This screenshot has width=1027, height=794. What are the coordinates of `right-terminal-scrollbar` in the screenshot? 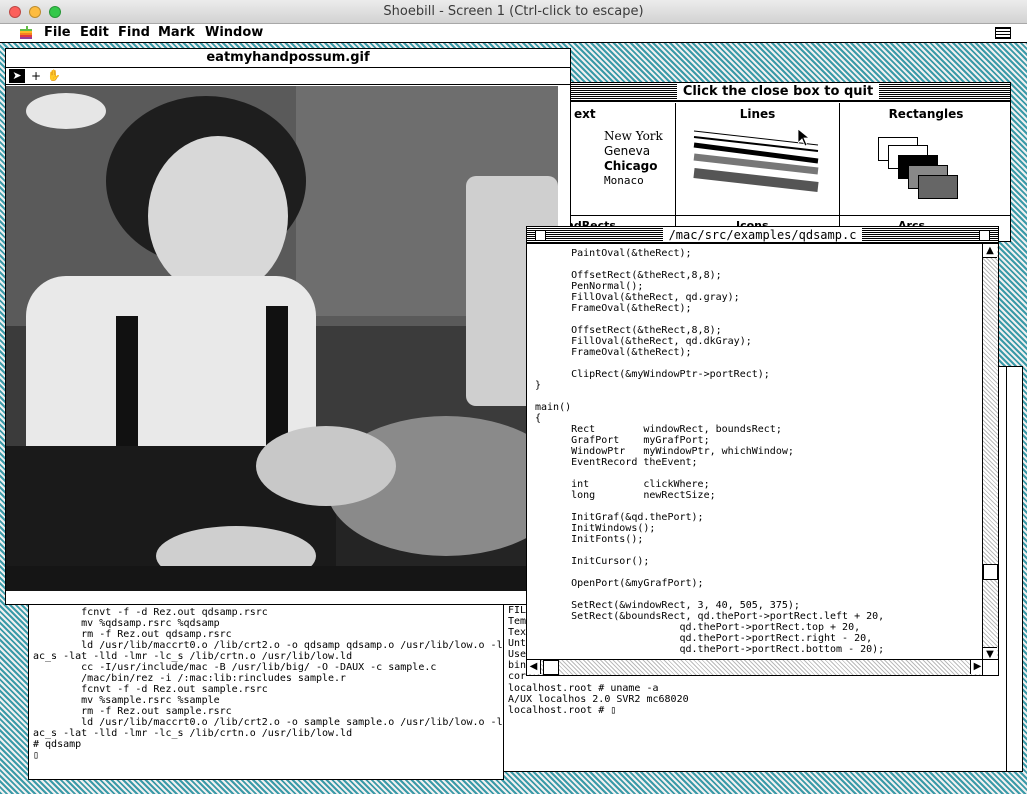 It's located at (1014, 569).